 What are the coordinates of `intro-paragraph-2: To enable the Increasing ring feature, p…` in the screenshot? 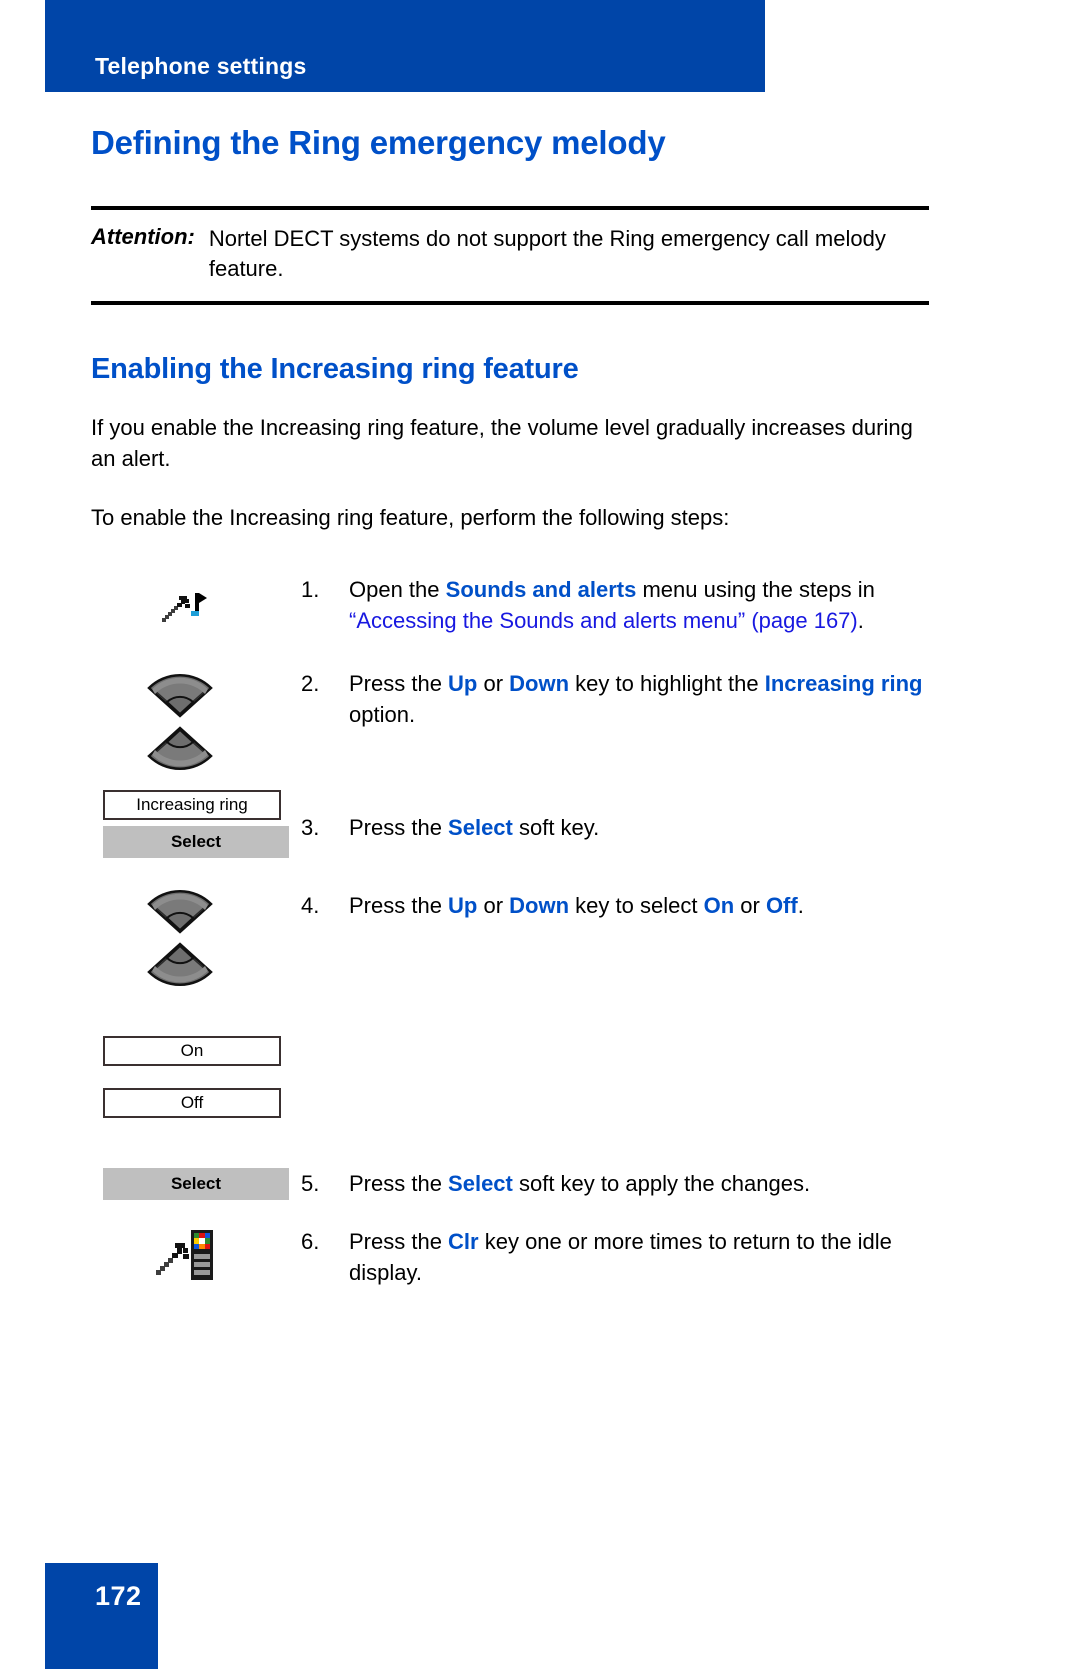 It's located at (410, 518).